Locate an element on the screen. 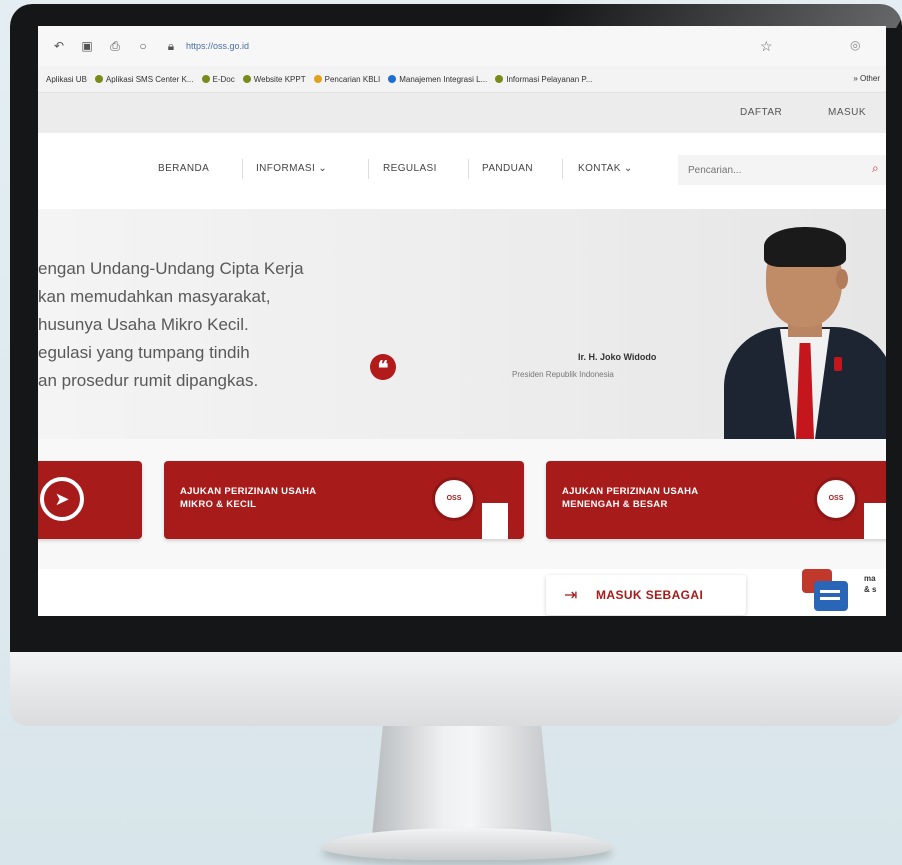 This screenshot has height=865, width=902. hero-quote-line: egulasi yang tumpang tindih is located at coordinates (144, 352).